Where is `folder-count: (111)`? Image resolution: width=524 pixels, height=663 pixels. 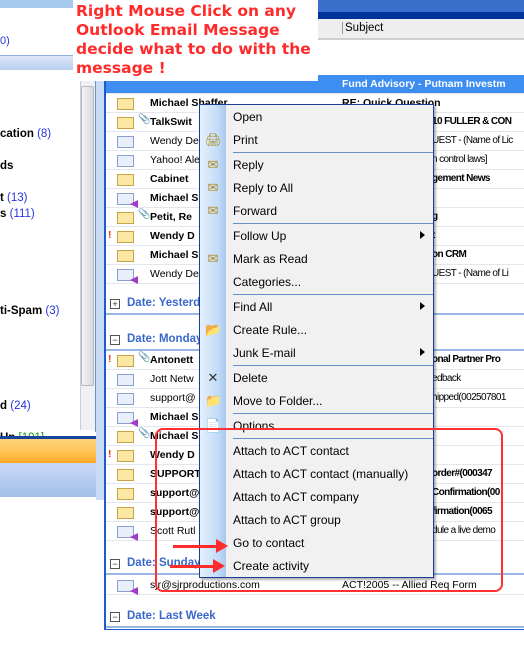
folder-count: (111) is located at coordinates (22, 214).